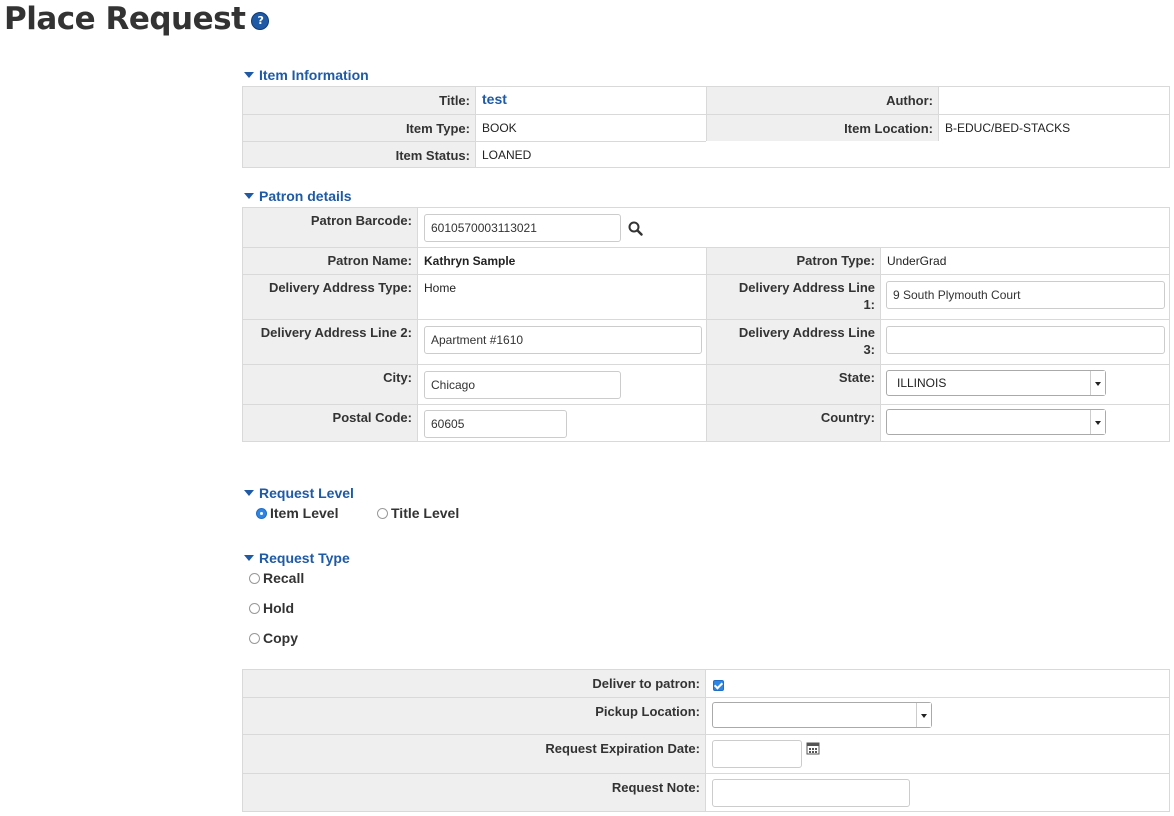 The image size is (1174, 816). I want to click on item-type-value: BOOK, so click(499, 128).